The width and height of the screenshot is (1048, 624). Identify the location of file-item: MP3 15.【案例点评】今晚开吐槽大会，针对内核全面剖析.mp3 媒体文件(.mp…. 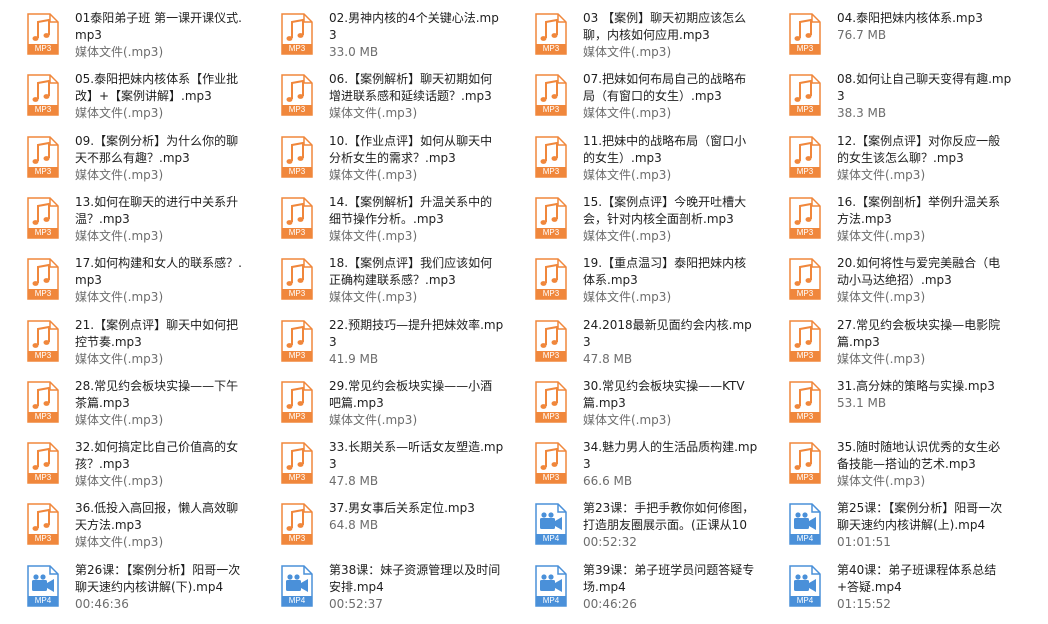
(633, 217).